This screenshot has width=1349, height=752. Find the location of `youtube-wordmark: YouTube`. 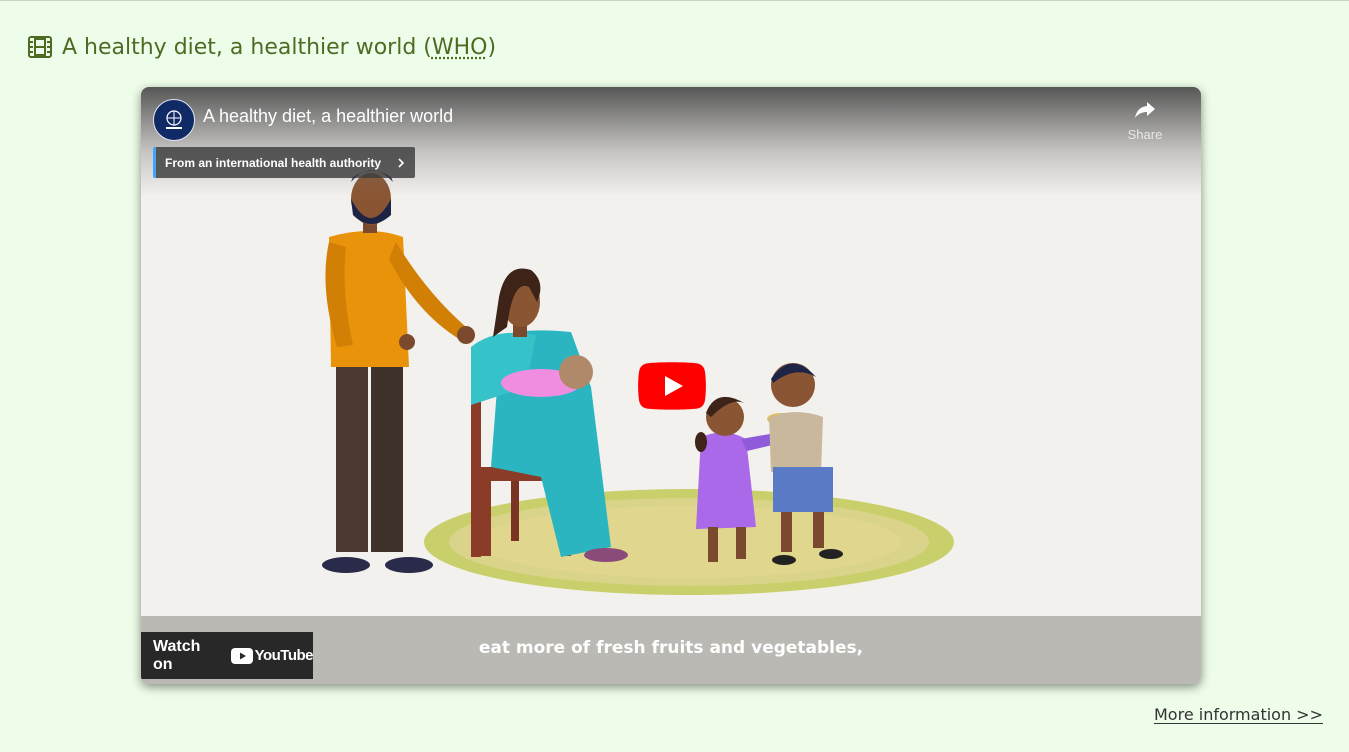

youtube-wordmark: YouTube is located at coordinates (284, 655).